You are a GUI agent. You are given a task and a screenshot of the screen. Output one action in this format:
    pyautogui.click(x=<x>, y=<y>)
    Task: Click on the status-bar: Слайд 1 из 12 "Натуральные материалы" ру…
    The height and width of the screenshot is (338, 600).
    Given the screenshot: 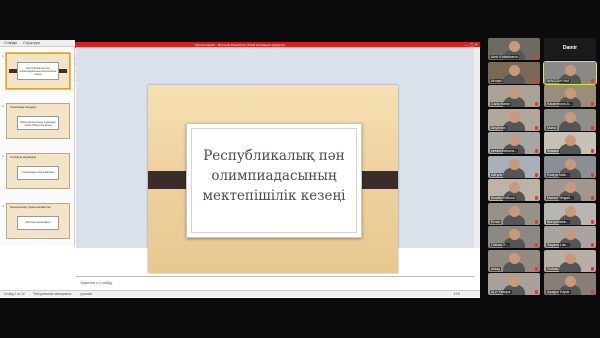 What is the action you would take?
    pyautogui.click(x=240, y=293)
    